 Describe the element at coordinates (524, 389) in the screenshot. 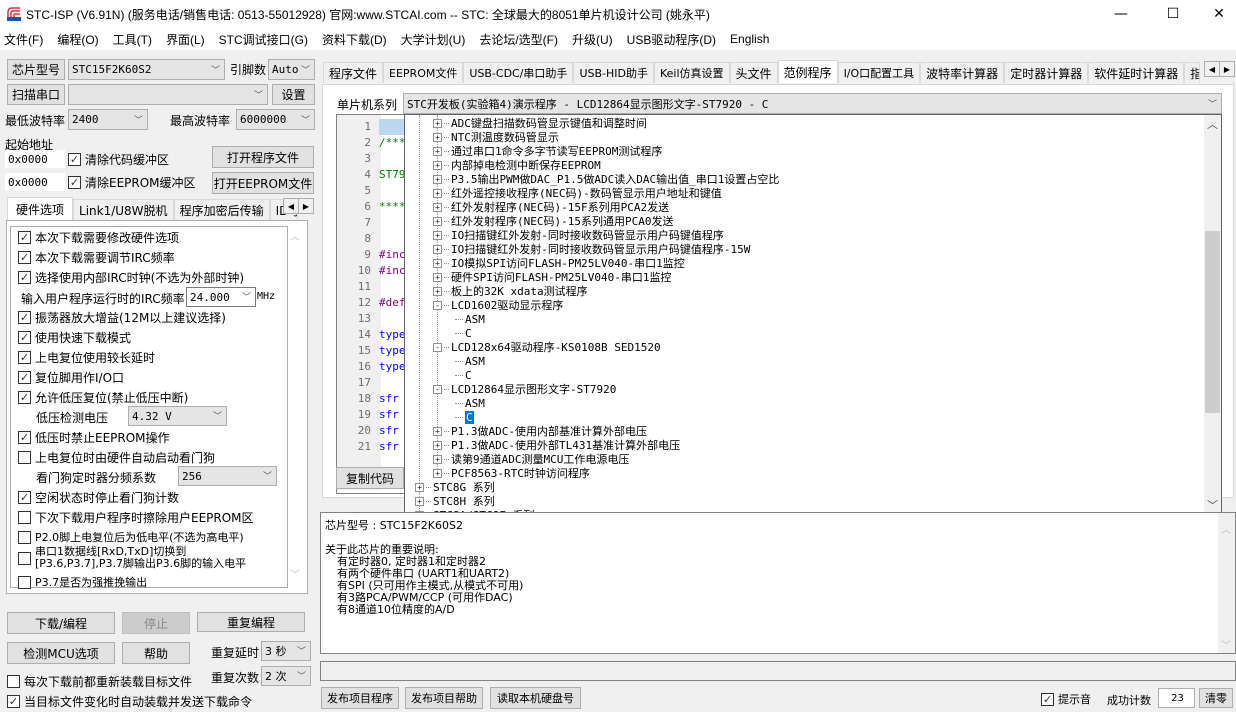

I see `tree-item: - LCD12864显示图形文字-ST7920` at that location.